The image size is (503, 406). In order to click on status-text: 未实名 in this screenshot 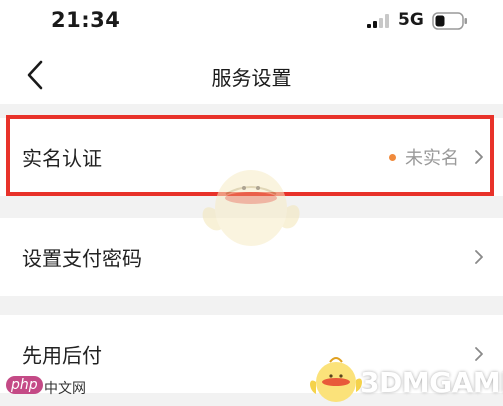, I will do `click(432, 158)`.